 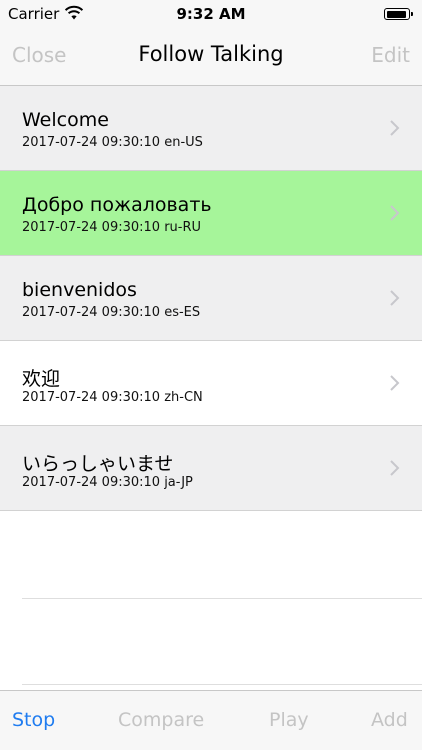 I want to click on stop-button: Stop, so click(x=33, y=720).